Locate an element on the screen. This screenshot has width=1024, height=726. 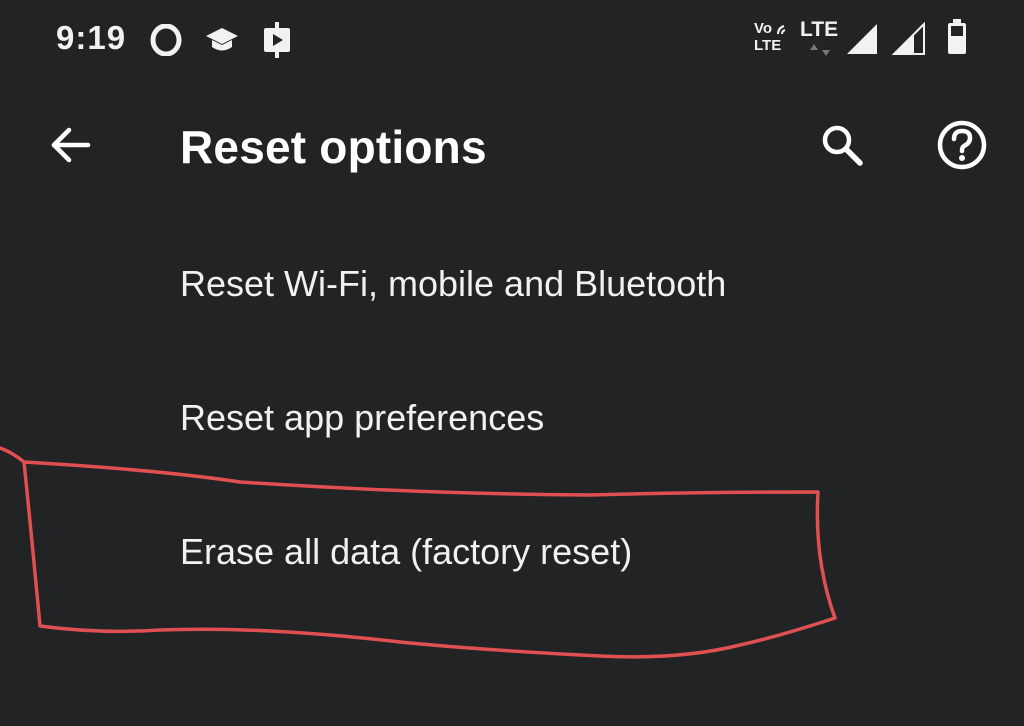
help-icon is located at coordinates (962, 145).